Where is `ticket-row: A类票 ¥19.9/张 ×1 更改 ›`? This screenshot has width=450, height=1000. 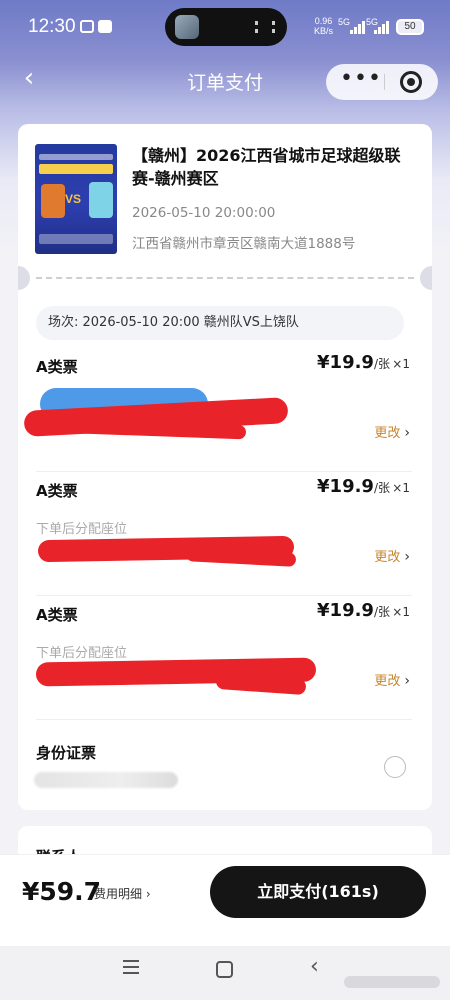 ticket-row: A类票 ¥19.9/张 ×1 更改 › is located at coordinates (217, 410).